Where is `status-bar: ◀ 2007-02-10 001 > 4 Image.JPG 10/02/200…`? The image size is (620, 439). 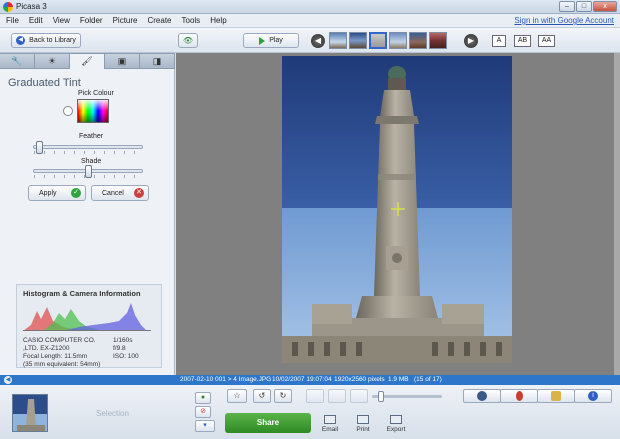 status-bar: ◀ 2007-02-10 001 > 4 Image.JPG 10/02/200… is located at coordinates (310, 380).